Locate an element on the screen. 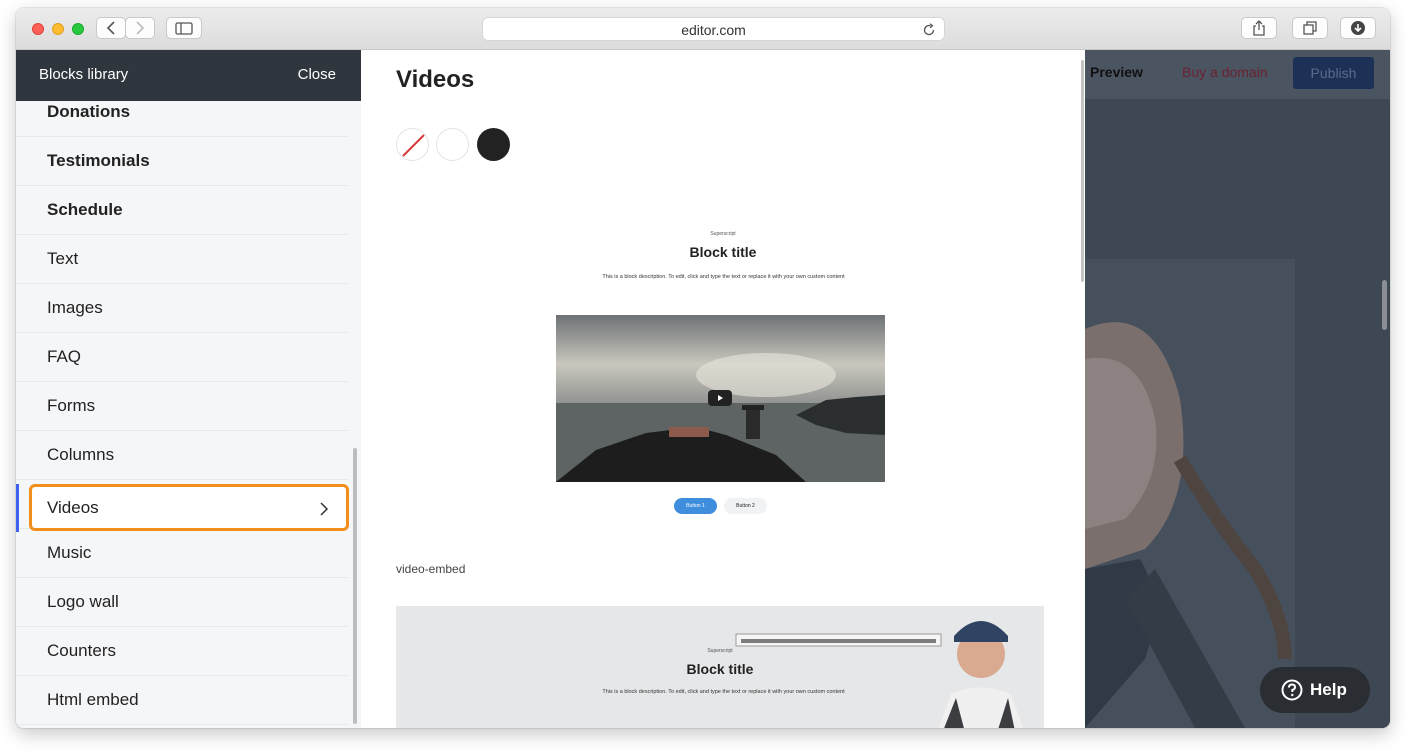 The height and width of the screenshot is (752, 1406). sidebar-item-logo-wall: Logo wall is located at coordinates (182, 602).